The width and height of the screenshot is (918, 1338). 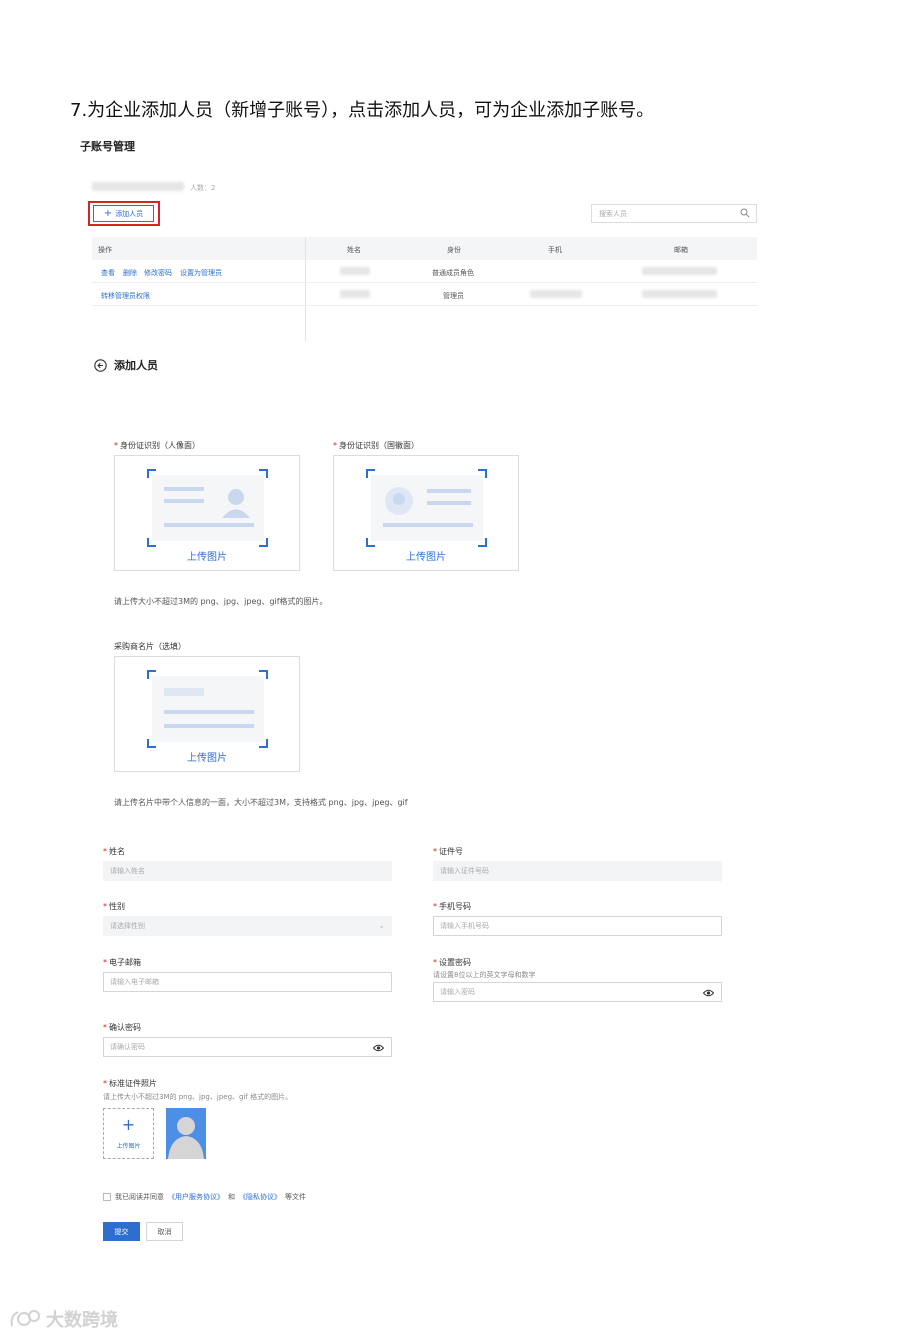 What do you see at coordinates (121, 1231) in the screenshot?
I see `submit-button: 提交` at bounding box center [121, 1231].